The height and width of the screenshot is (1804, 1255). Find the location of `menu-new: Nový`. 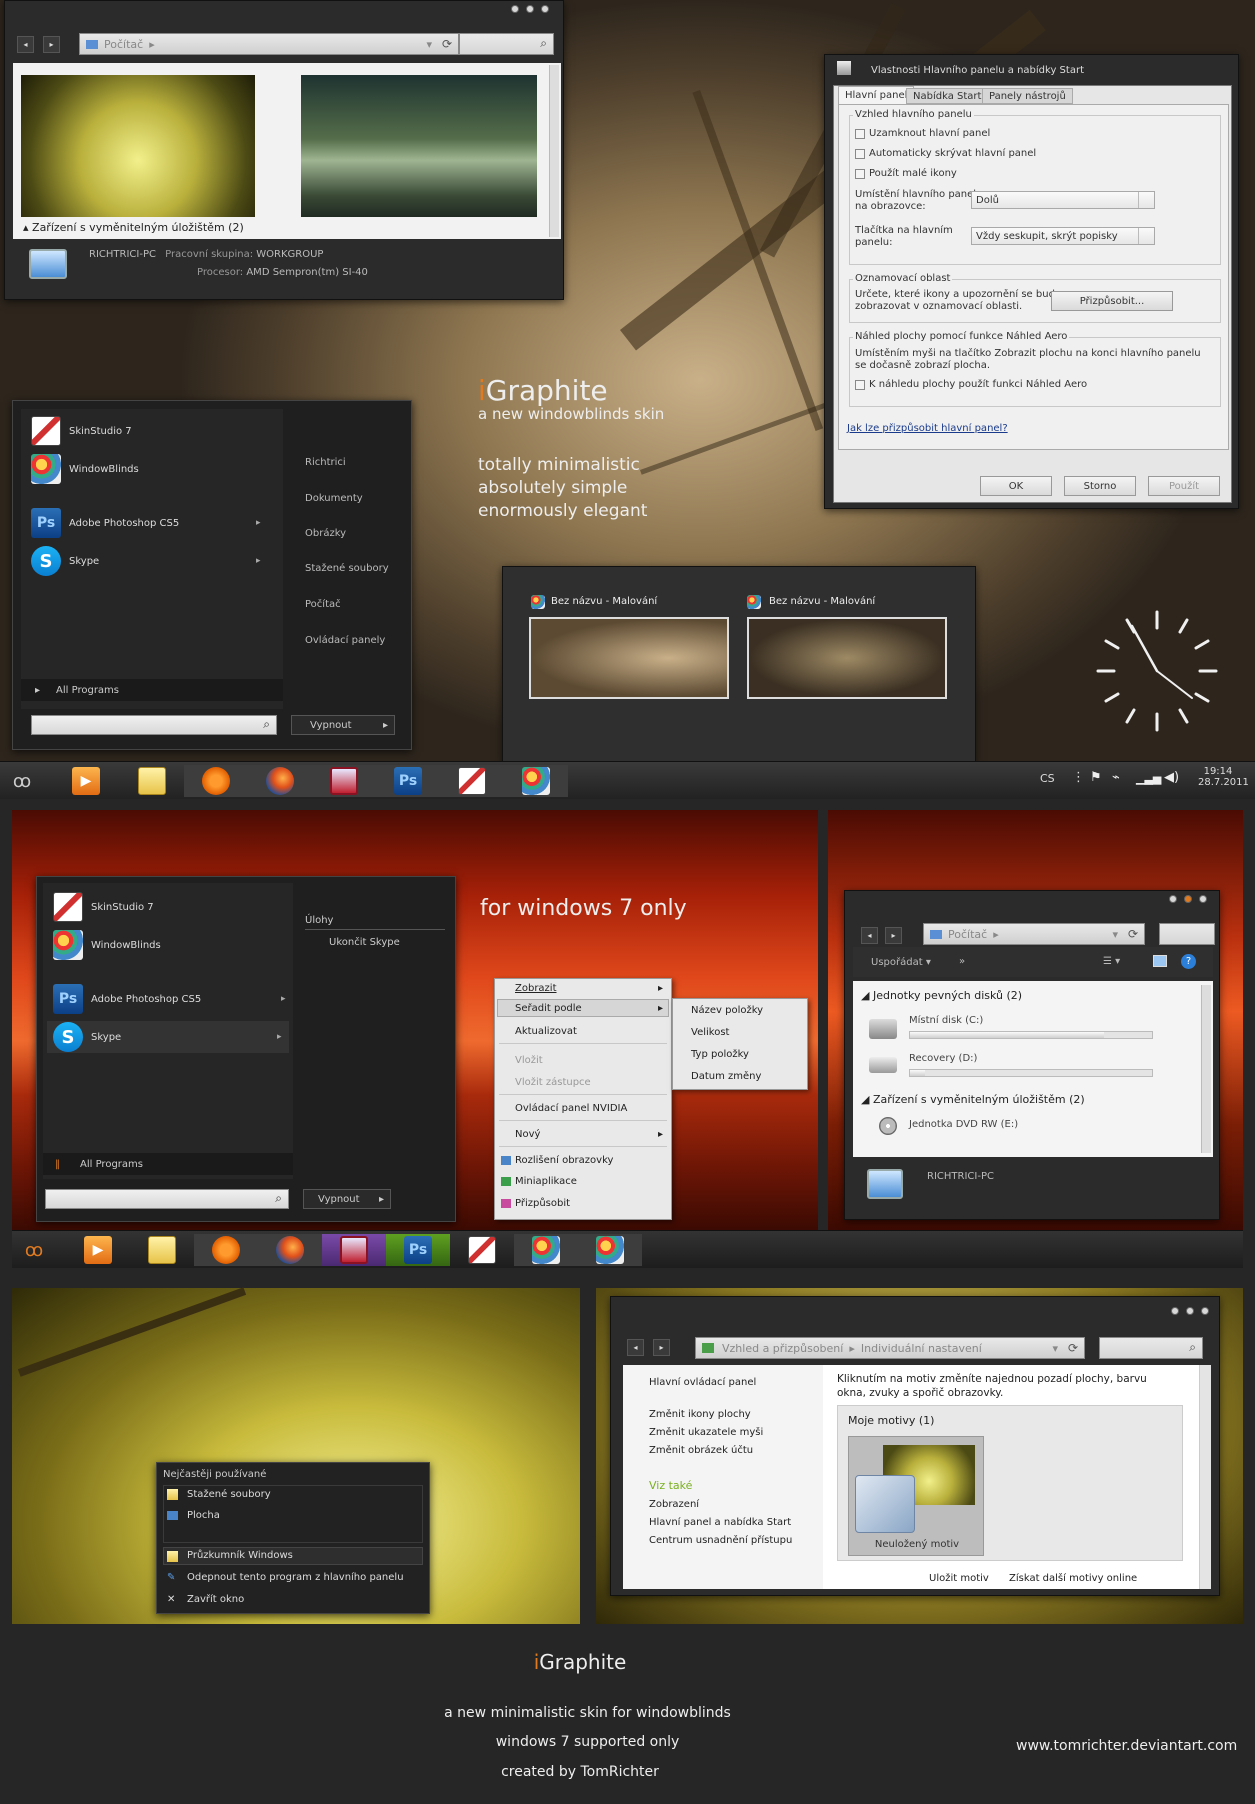

menu-new: Nový is located at coordinates (527, 1134).